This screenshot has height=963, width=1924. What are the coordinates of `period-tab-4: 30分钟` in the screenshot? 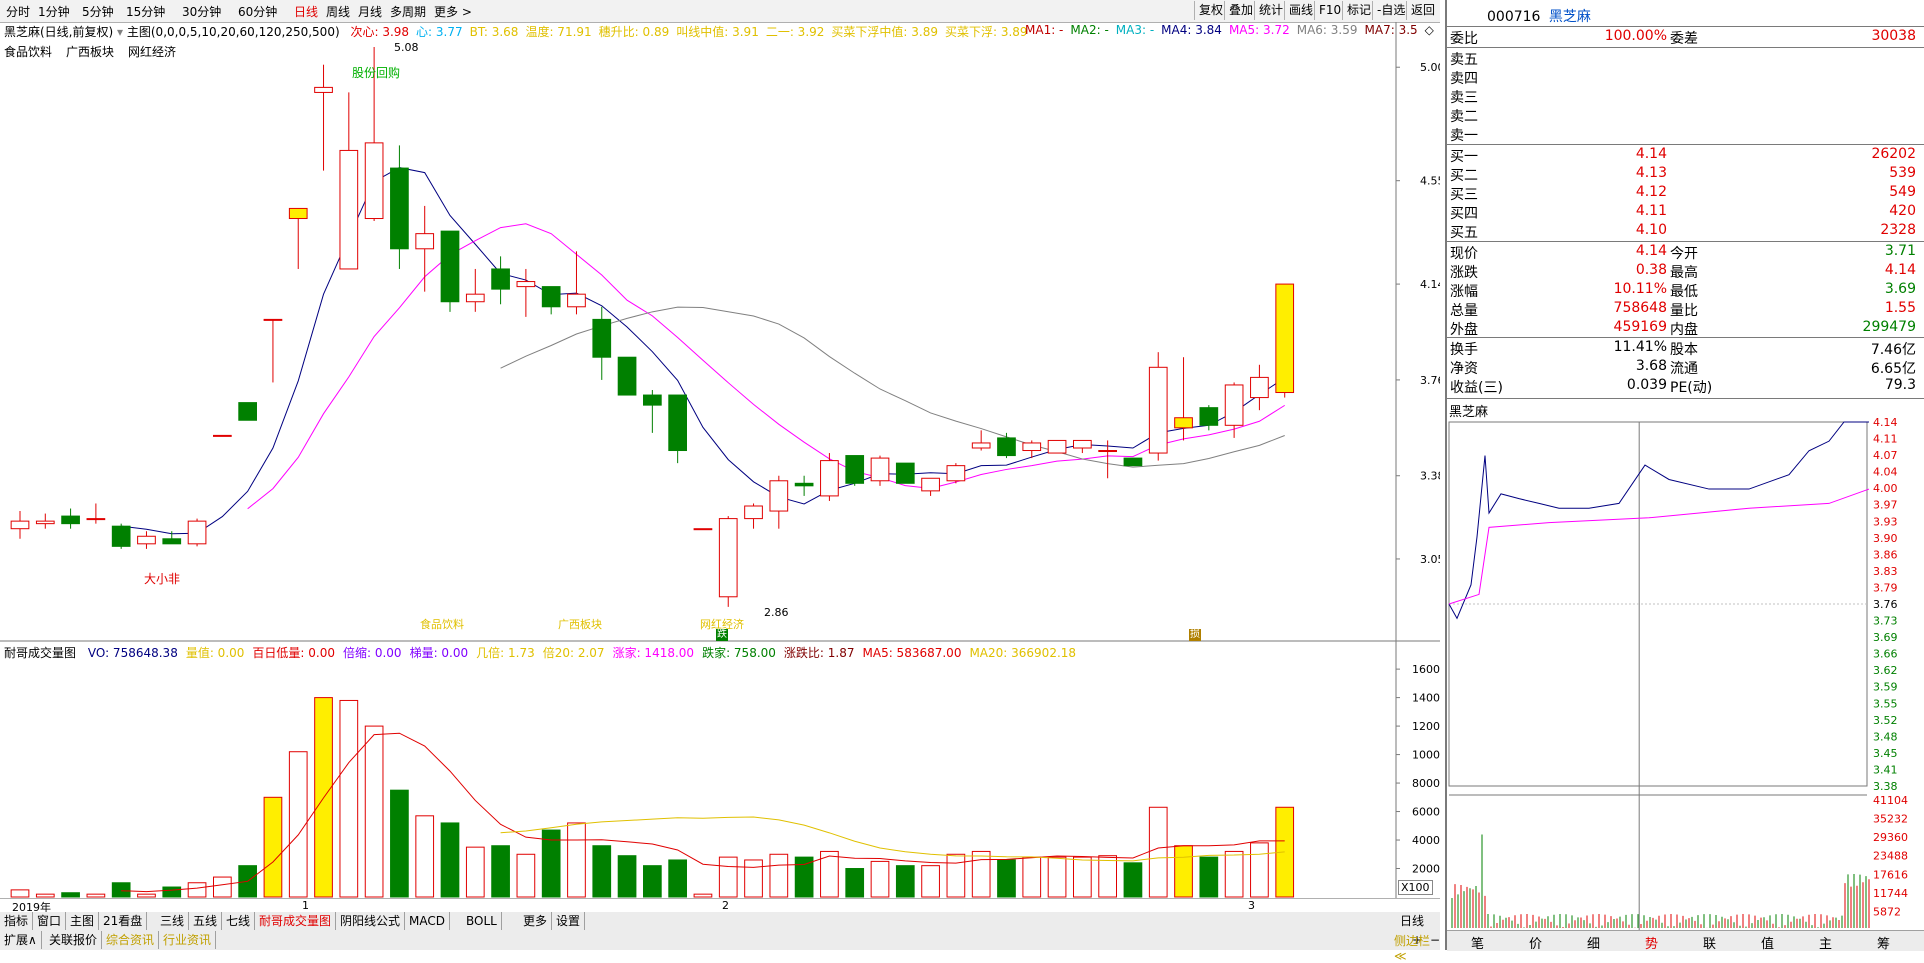 It's located at (201, 11).